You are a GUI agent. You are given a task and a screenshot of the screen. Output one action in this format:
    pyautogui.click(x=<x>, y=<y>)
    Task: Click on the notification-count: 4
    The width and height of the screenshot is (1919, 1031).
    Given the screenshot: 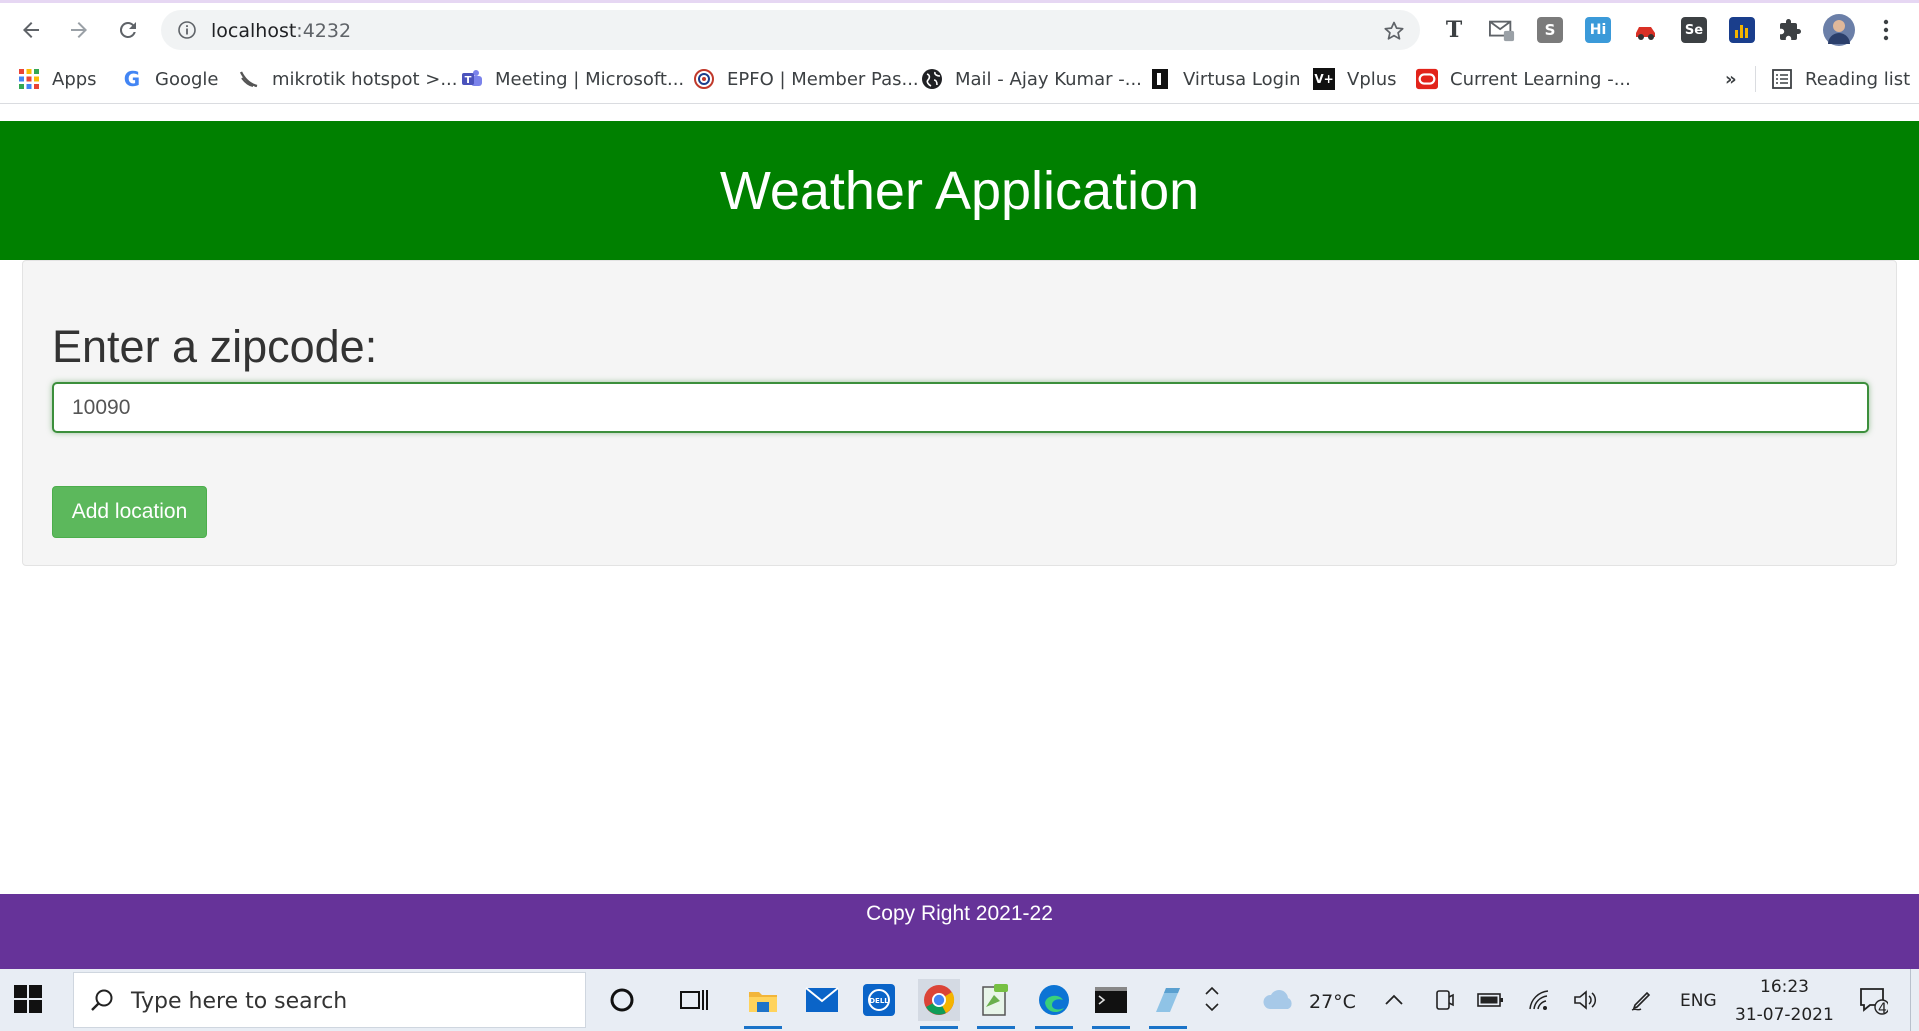 What is the action you would take?
    pyautogui.click(x=1882, y=1009)
    